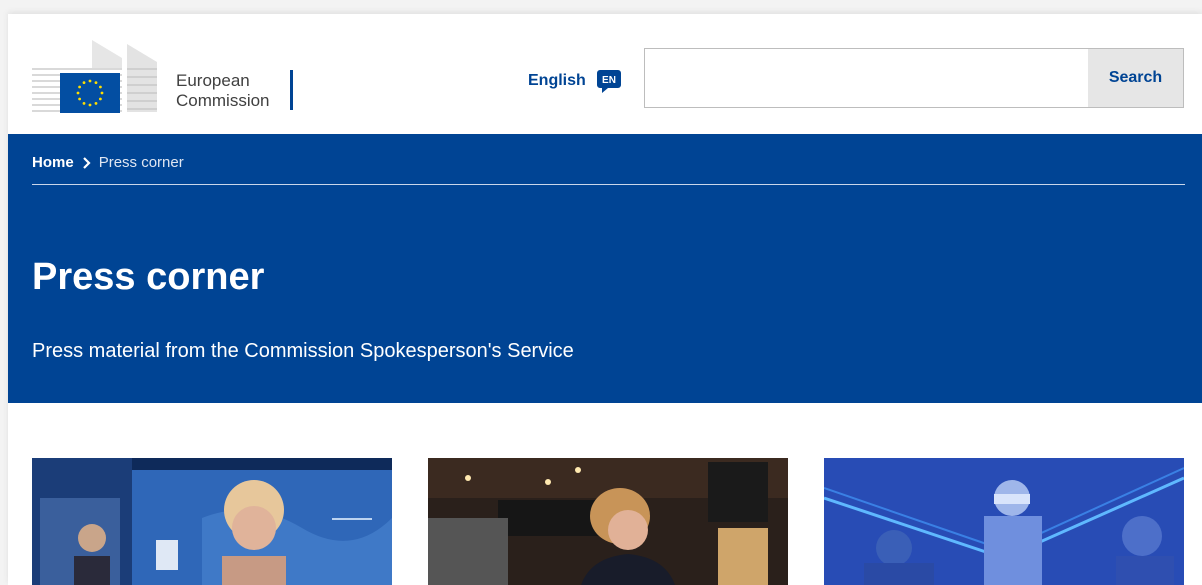 The width and height of the screenshot is (1202, 585). I want to click on breadcrumb-home-link: Home, so click(53, 162).